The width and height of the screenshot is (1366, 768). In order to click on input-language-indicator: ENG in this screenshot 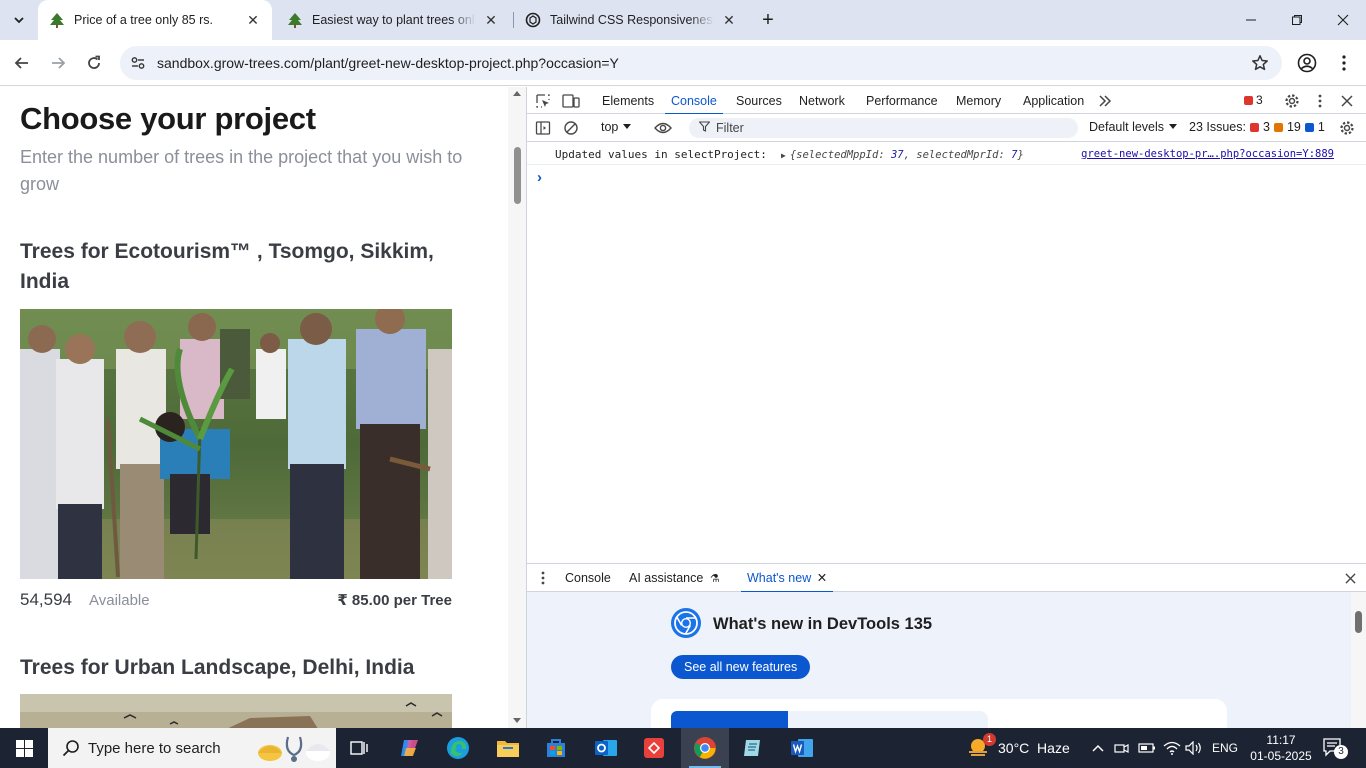, I will do `click(1225, 748)`.